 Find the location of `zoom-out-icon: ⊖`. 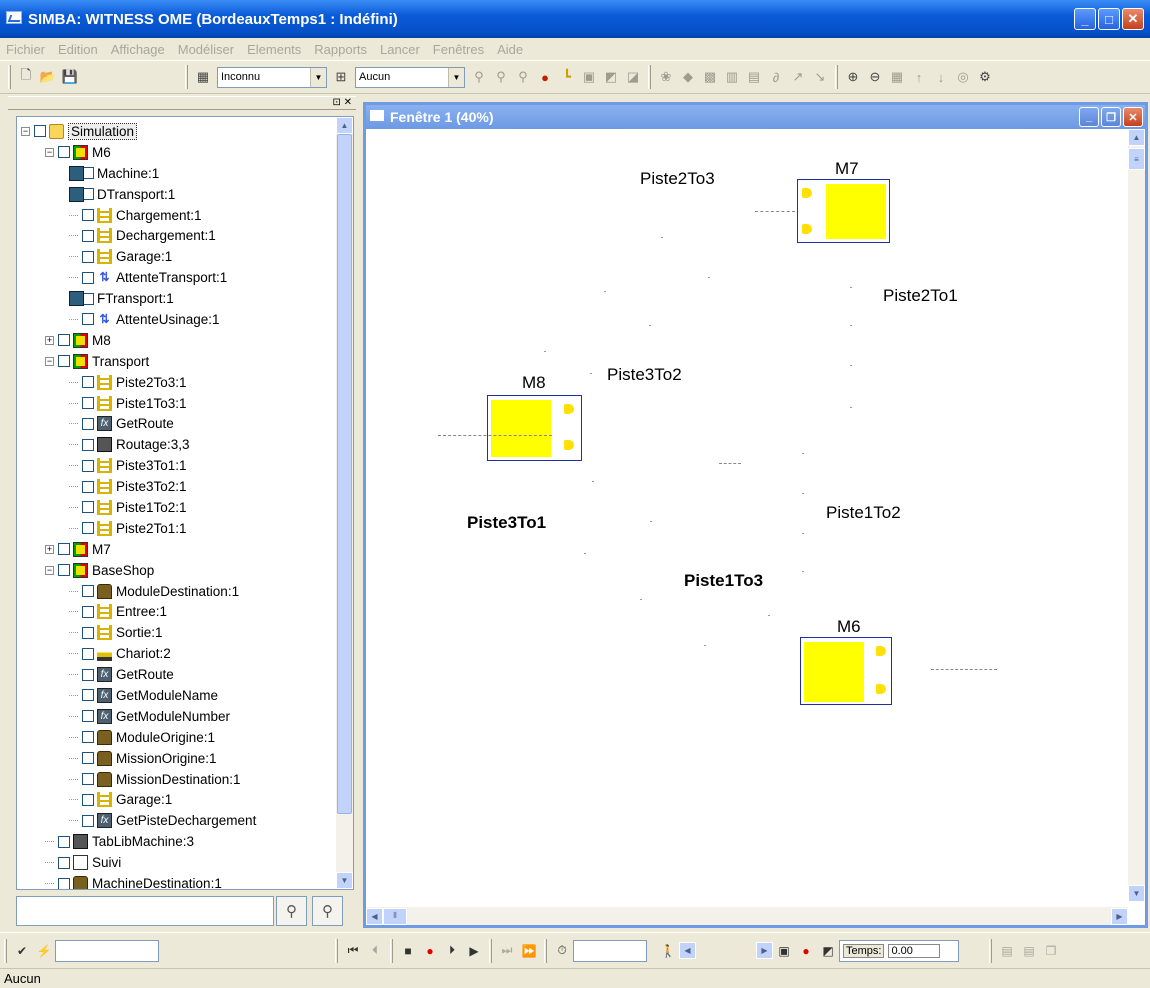

zoom-out-icon: ⊖ is located at coordinates (875, 77).